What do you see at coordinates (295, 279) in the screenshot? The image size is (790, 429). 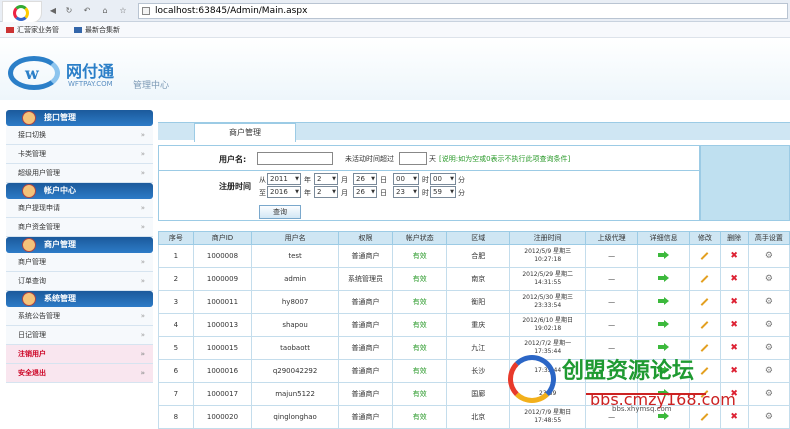 I see `cell-username: admin` at bounding box center [295, 279].